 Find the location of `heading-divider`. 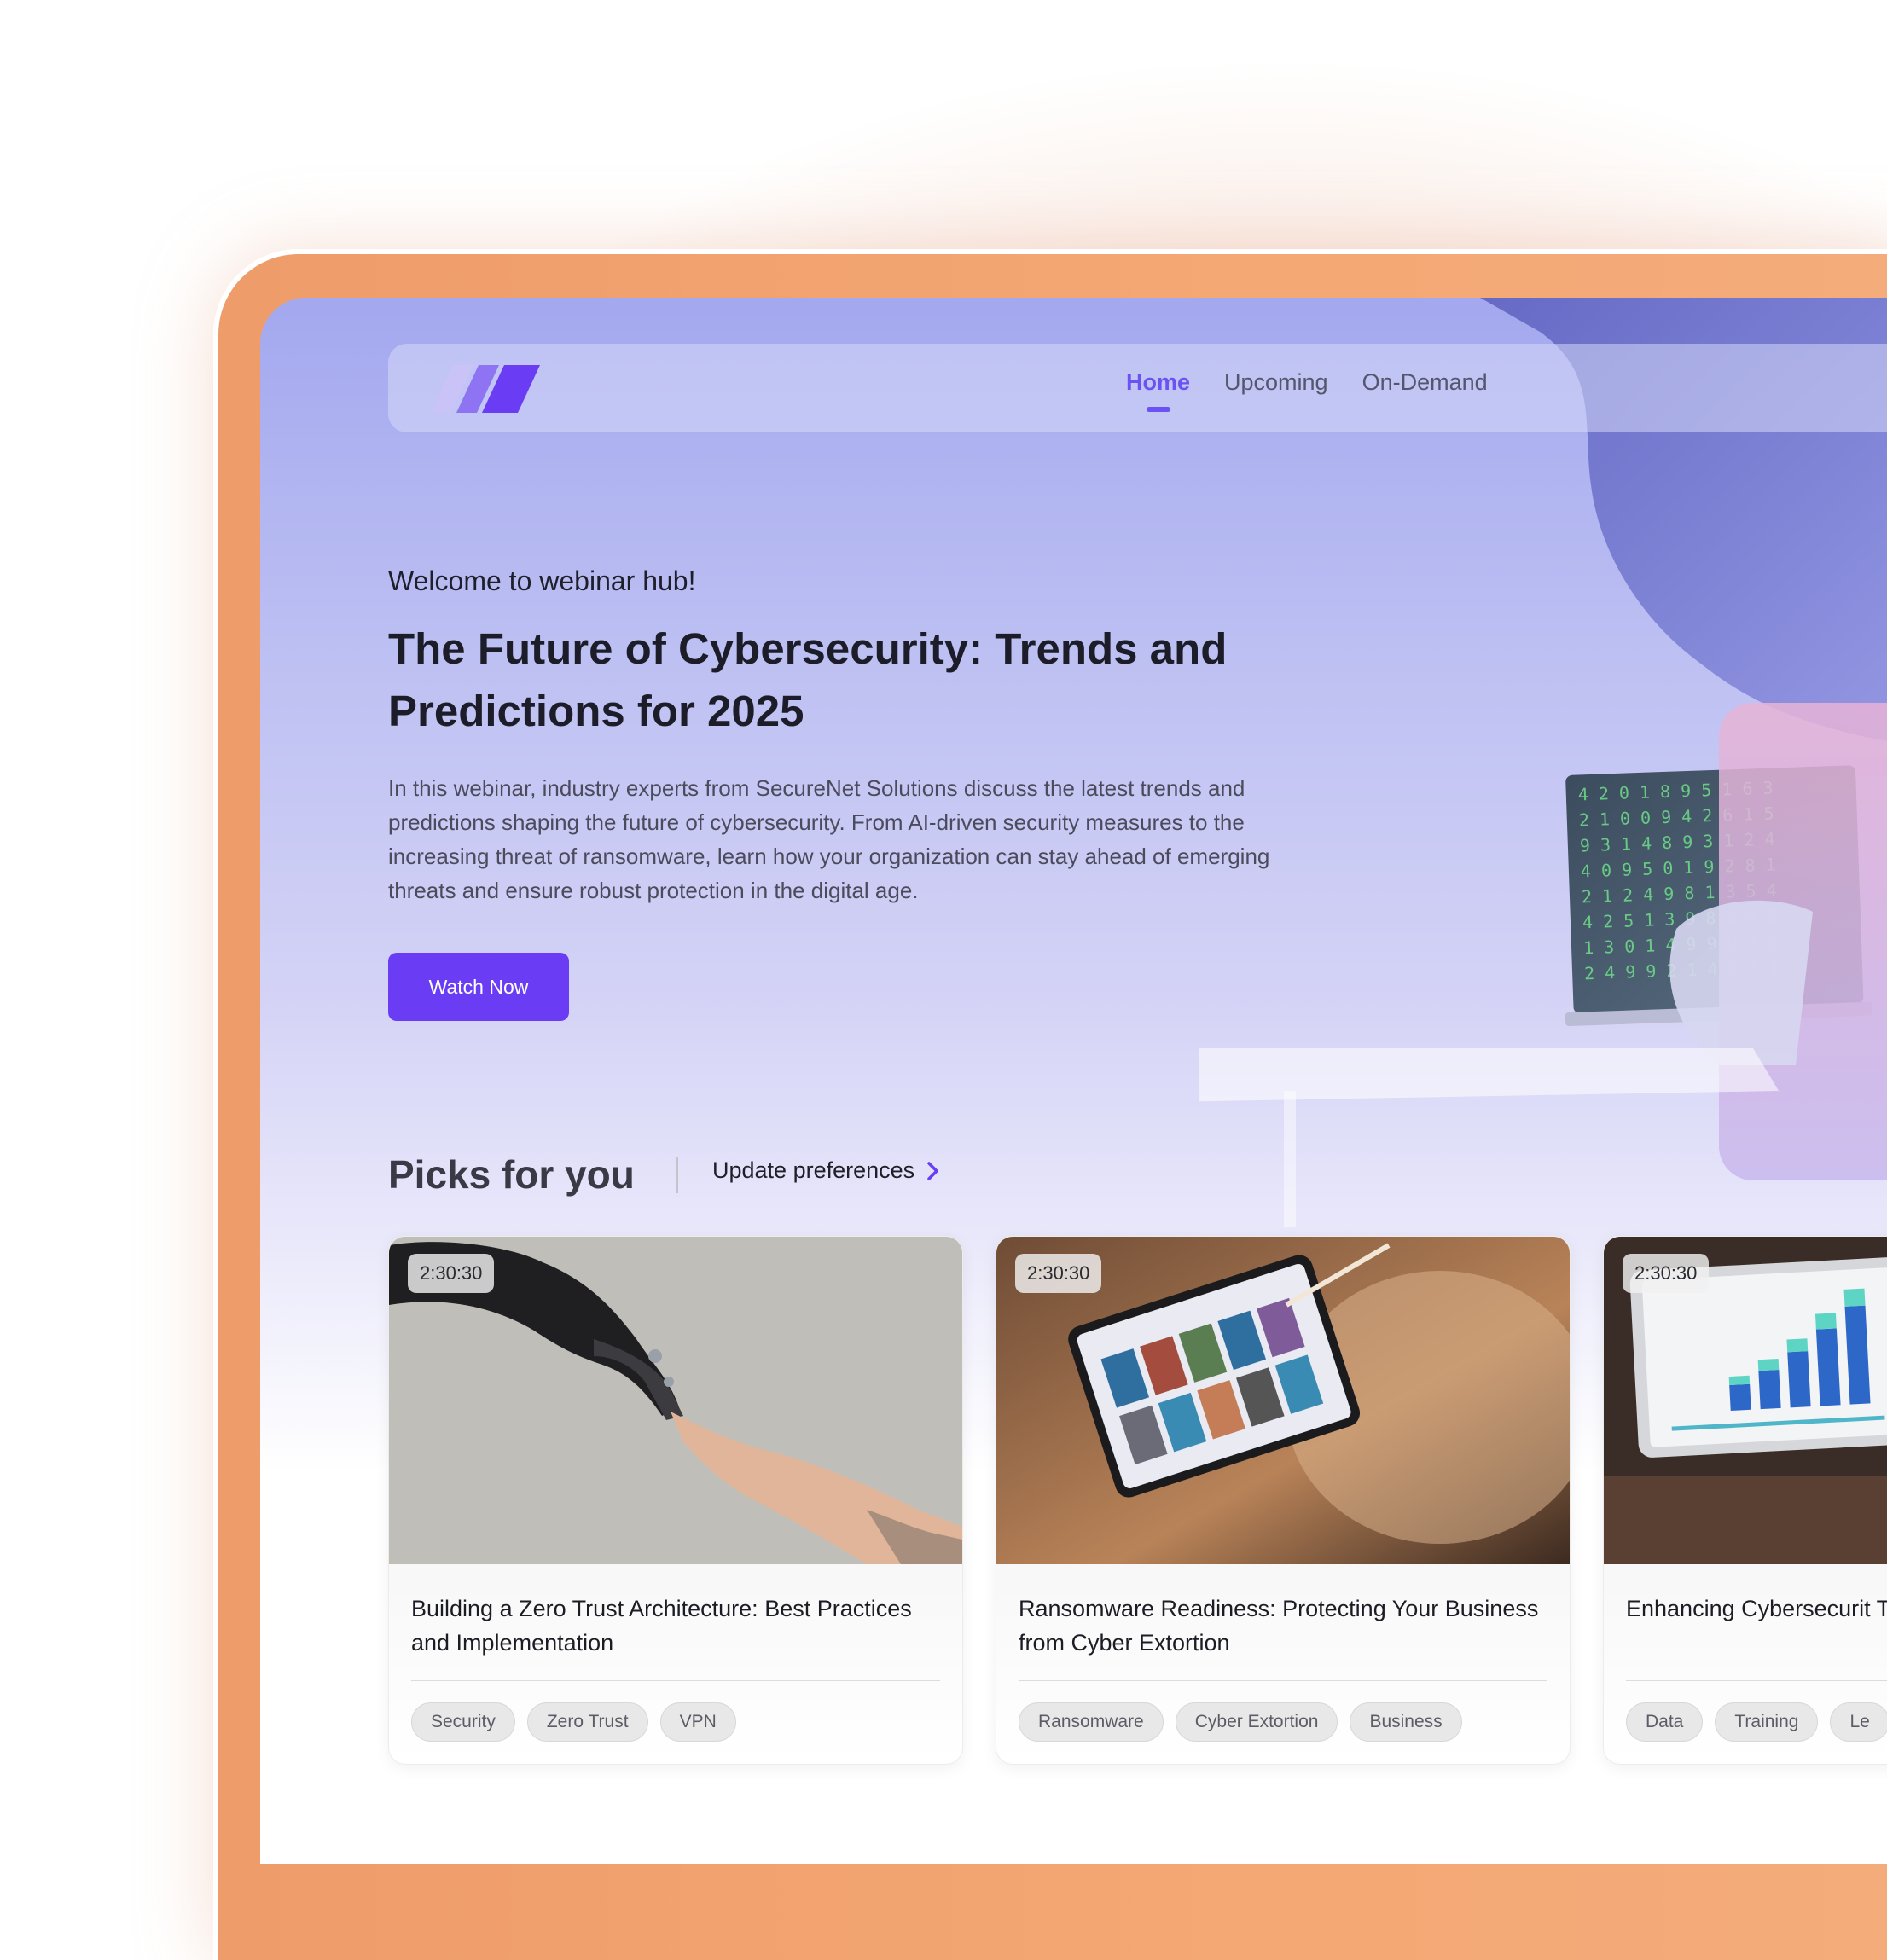

heading-divider is located at coordinates (677, 1175).